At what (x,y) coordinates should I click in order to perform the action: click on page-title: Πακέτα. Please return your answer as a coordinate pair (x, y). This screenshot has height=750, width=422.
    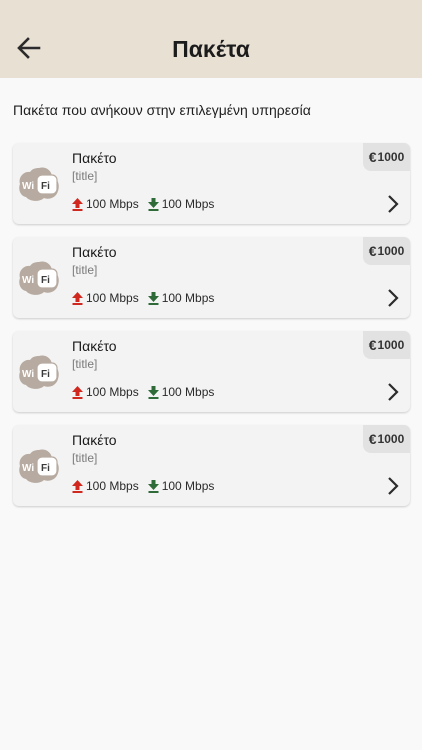
    Looking at the image, I should click on (211, 49).